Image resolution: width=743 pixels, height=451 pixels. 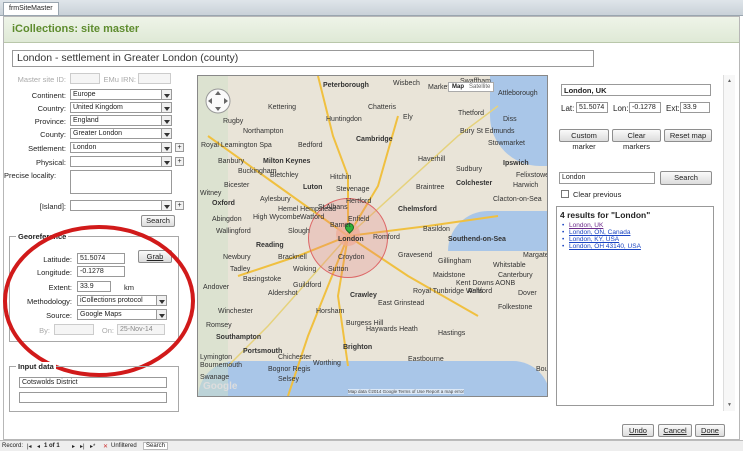 I want to click on map-place-label: Maidstone, so click(x=449, y=275).